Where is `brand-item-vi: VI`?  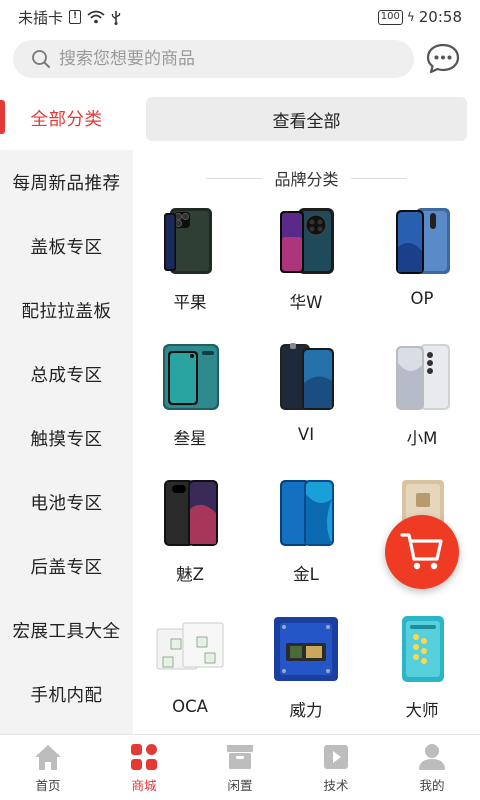 brand-item-vi: VI is located at coordinates (306, 403).